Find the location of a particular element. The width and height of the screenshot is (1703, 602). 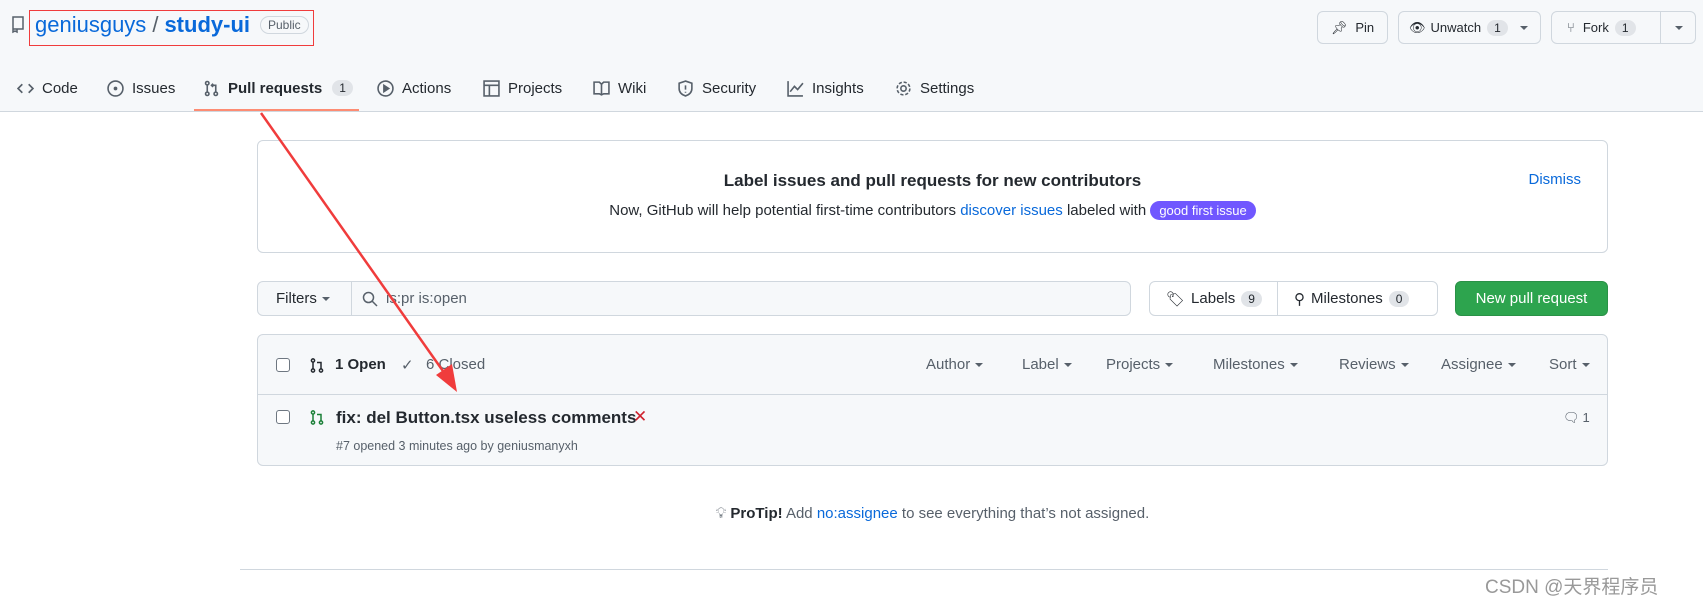

unwatch-button: 👁︎ Unwatch 1 is located at coordinates (1469, 27).